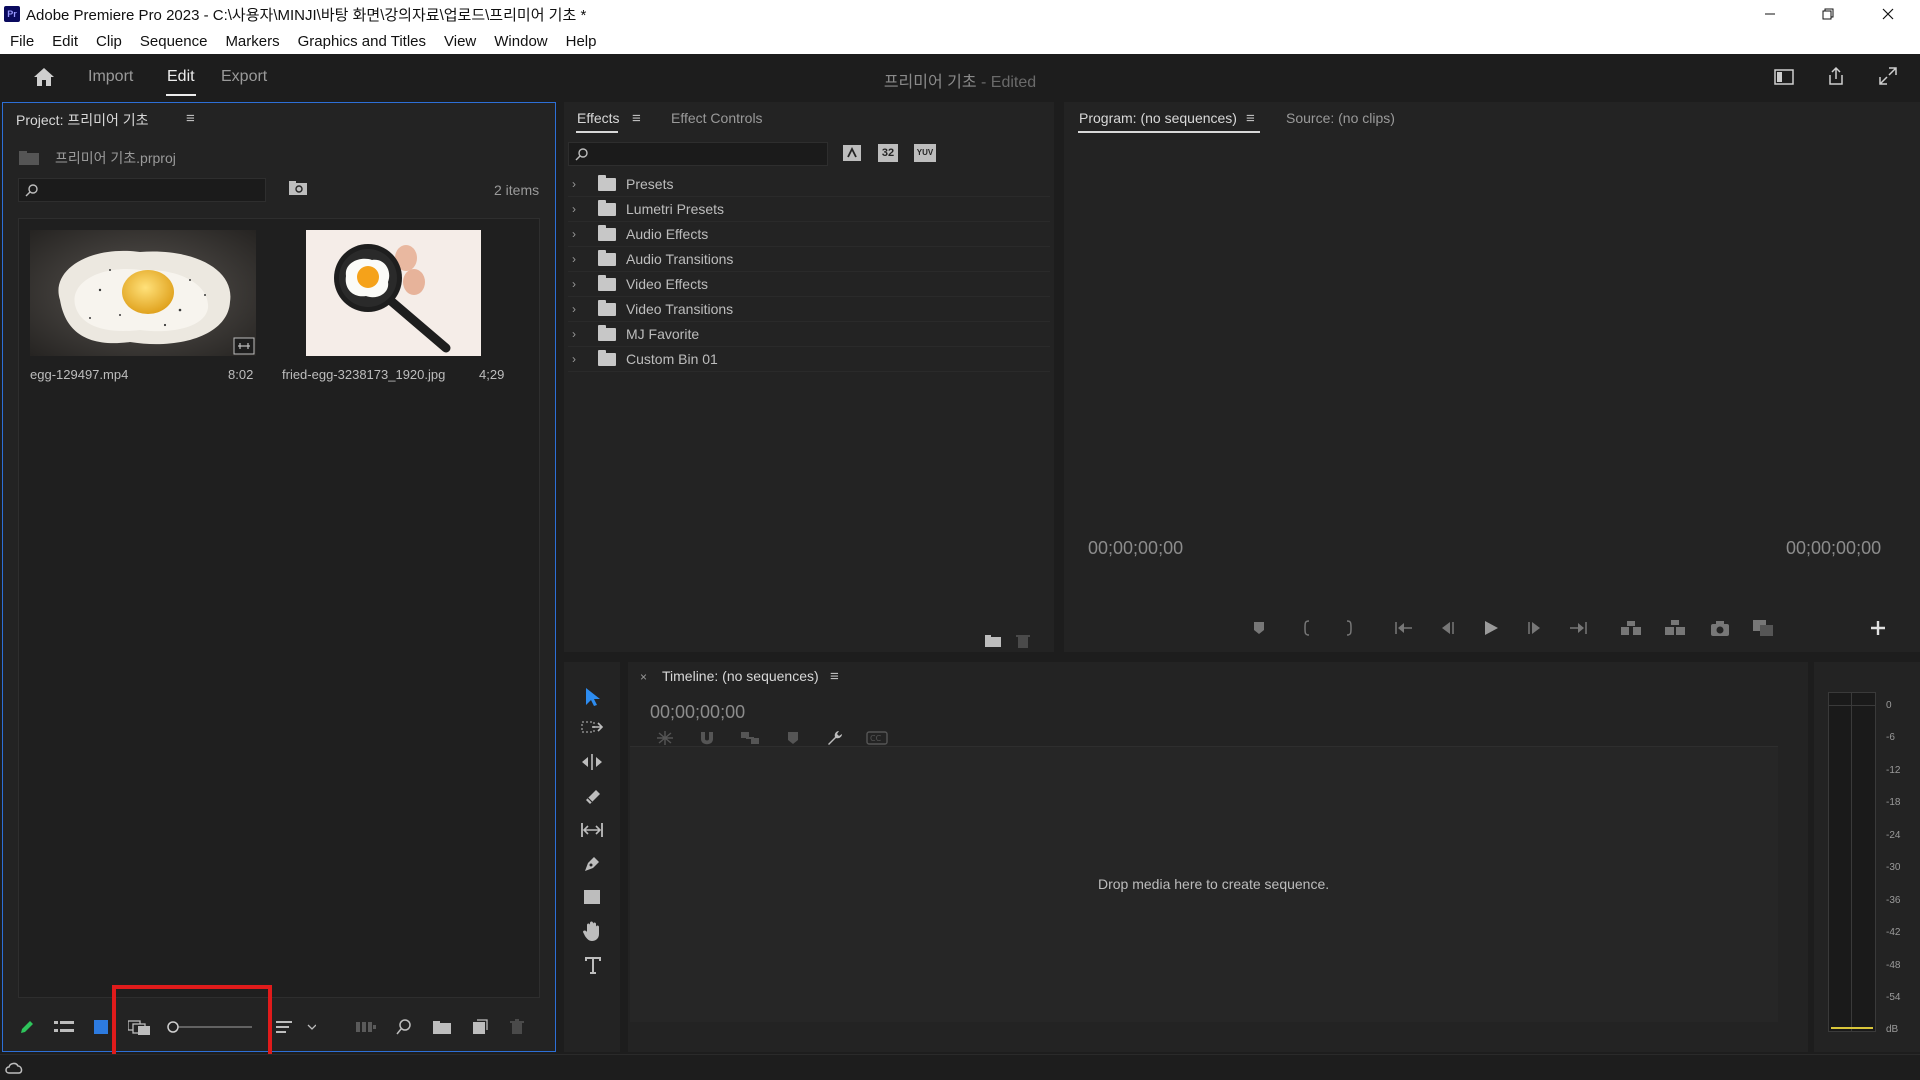 Image resolution: width=1920 pixels, height=1080 pixels. What do you see at coordinates (1836, 76) in the screenshot?
I see `share-button` at bounding box center [1836, 76].